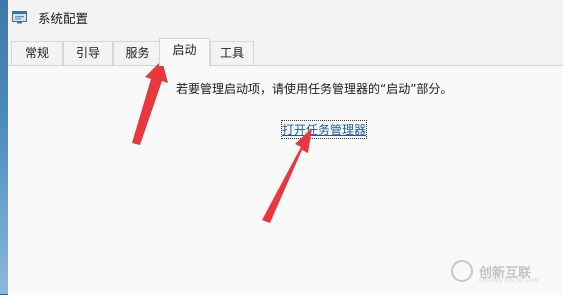 This screenshot has height=295, width=563. What do you see at coordinates (462, 271) in the screenshot?
I see `watermark-circle-icon` at bounding box center [462, 271].